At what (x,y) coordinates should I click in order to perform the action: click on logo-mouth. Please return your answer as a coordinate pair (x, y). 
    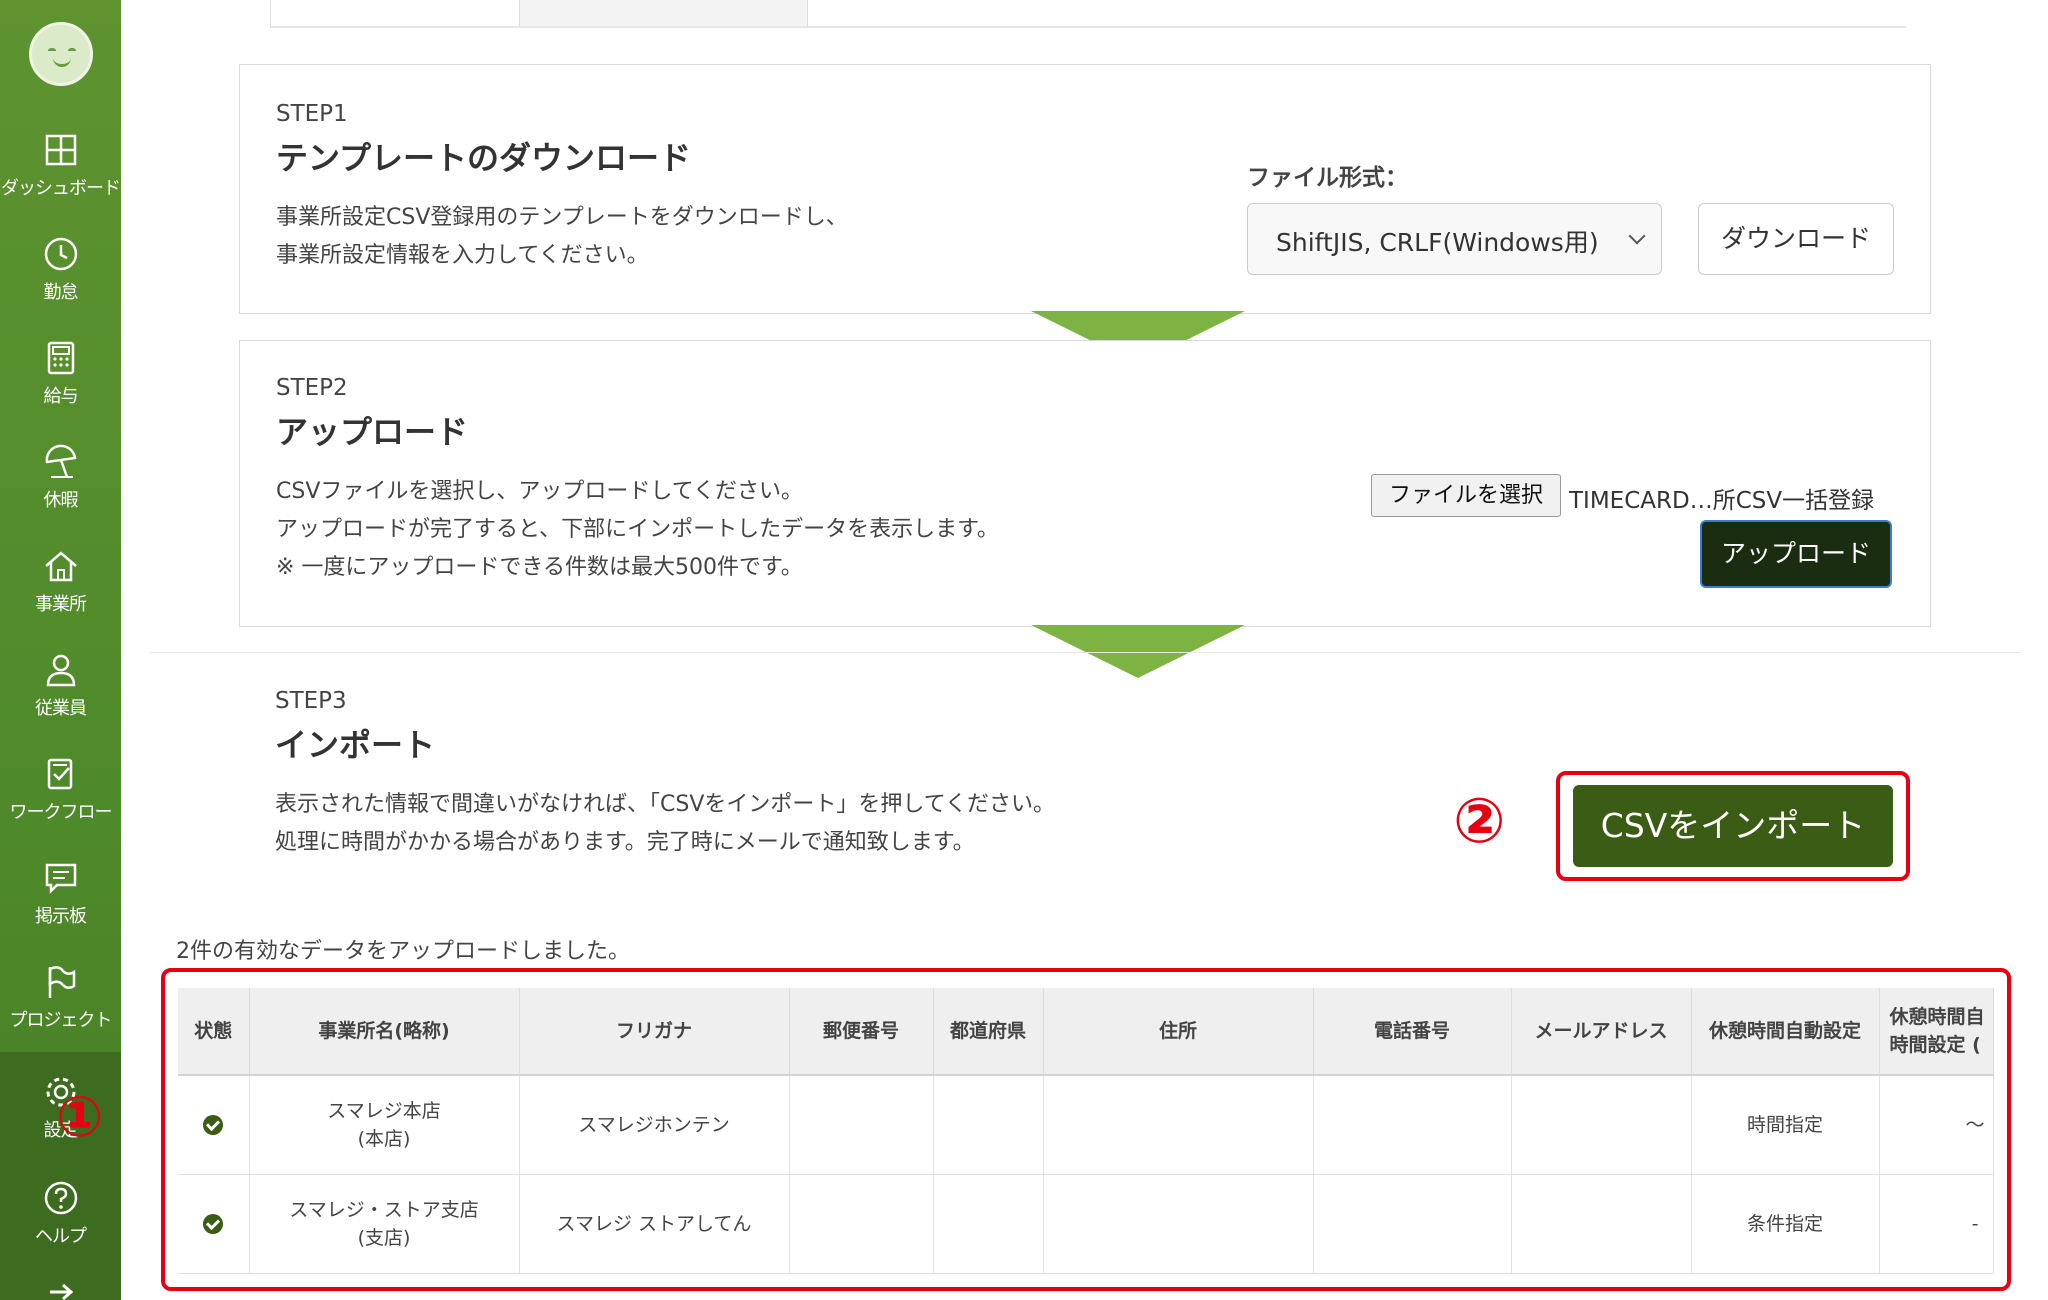
    Looking at the image, I should click on (62, 62).